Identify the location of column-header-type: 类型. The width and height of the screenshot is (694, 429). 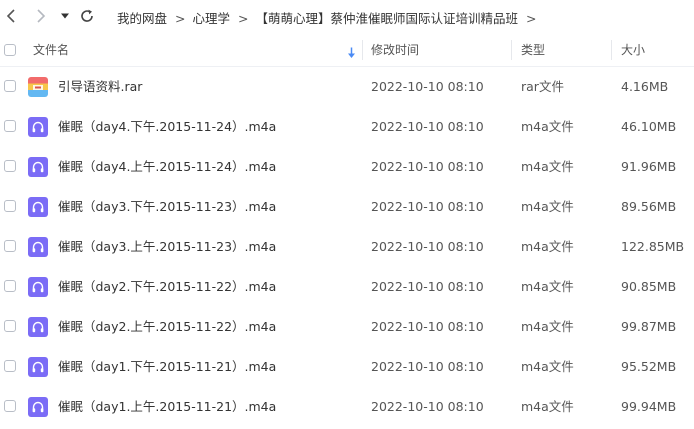
(533, 50).